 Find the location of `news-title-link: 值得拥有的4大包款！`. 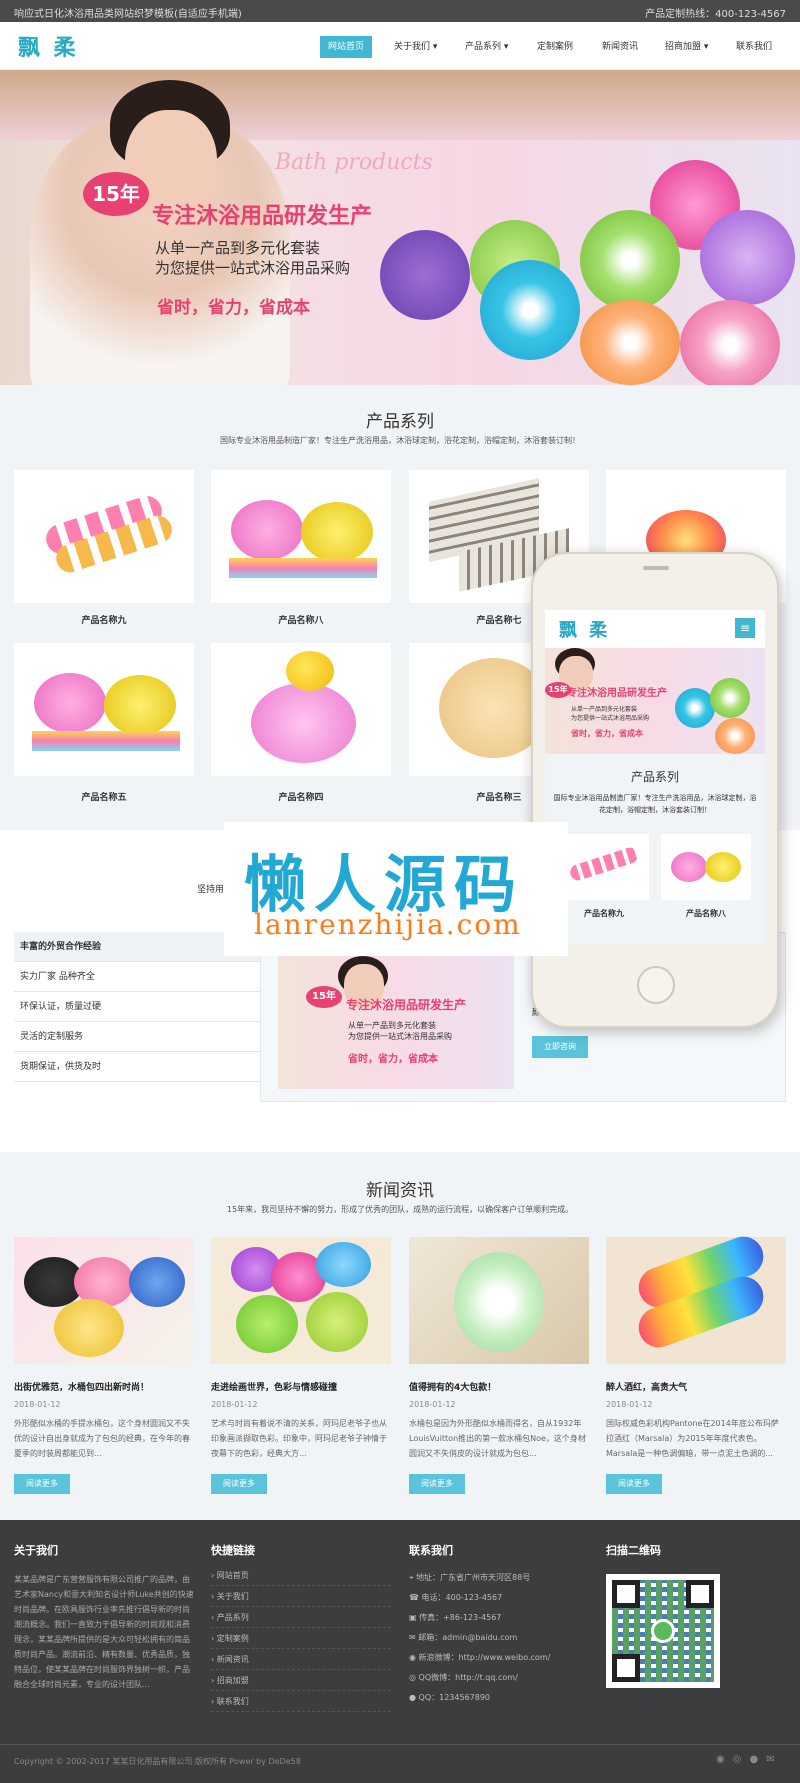

news-title-link: 值得拥有的4大包款！ is located at coordinates (452, 1386).